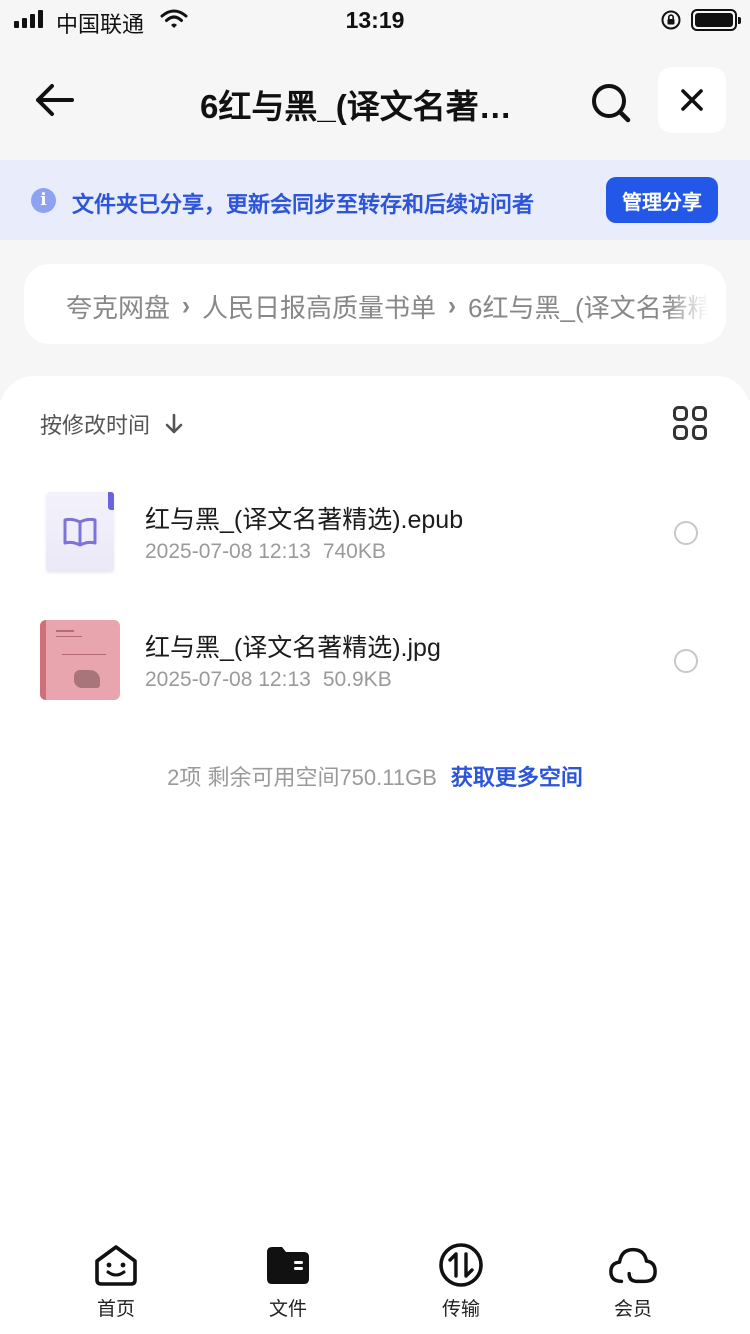 This screenshot has height=1334, width=750. What do you see at coordinates (671, 20) in the screenshot?
I see `rotation-lock-icon` at bounding box center [671, 20].